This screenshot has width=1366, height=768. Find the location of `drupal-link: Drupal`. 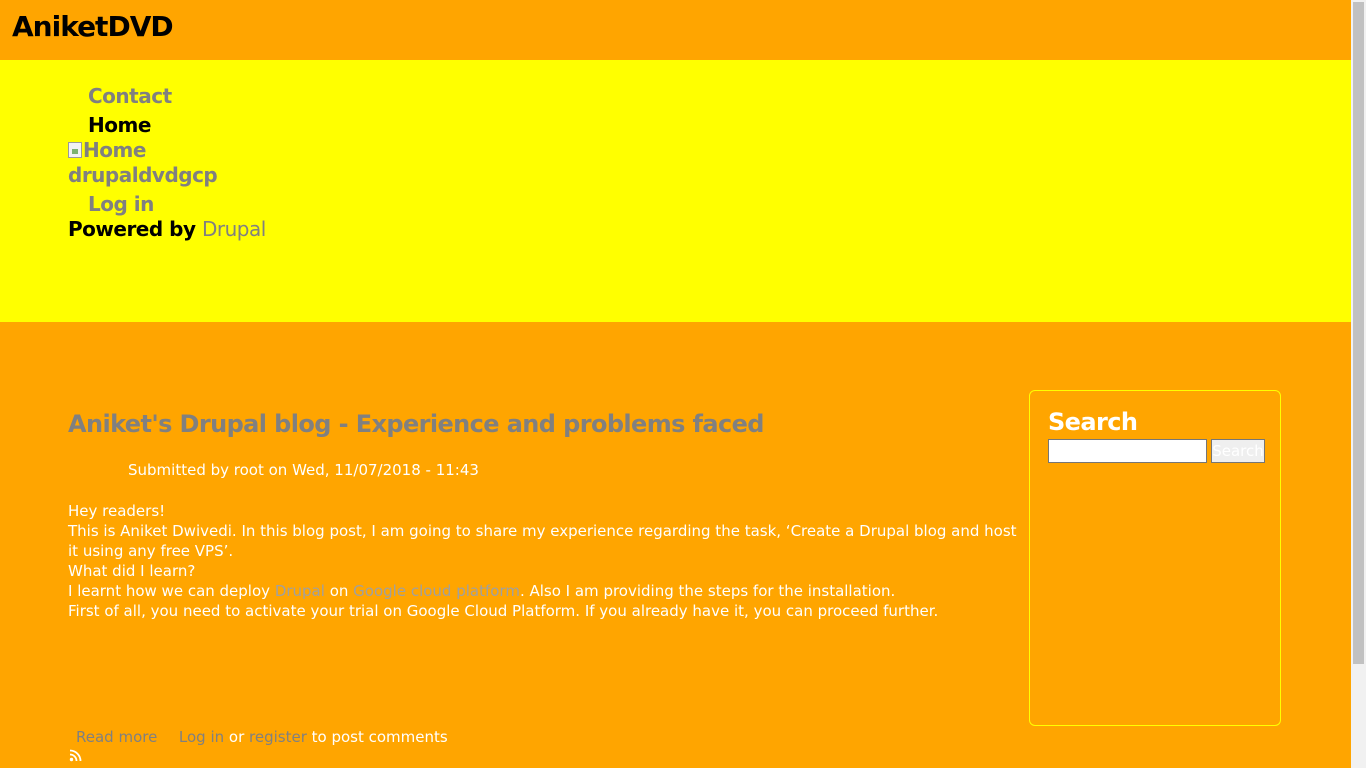

drupal-link: Drupal is located at coordinates (234, 229).